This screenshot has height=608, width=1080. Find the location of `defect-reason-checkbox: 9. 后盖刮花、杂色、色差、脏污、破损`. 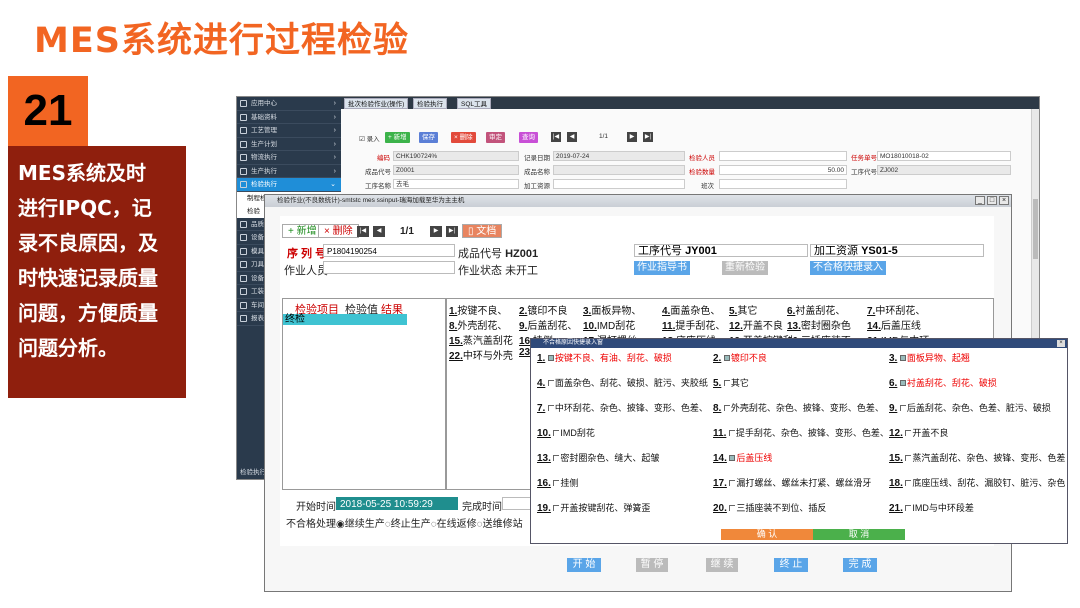

defect-reason-checkbox: 9. 后盖刮花、杂色、色差、脏污、破损 is located at coordinates (970, 407).